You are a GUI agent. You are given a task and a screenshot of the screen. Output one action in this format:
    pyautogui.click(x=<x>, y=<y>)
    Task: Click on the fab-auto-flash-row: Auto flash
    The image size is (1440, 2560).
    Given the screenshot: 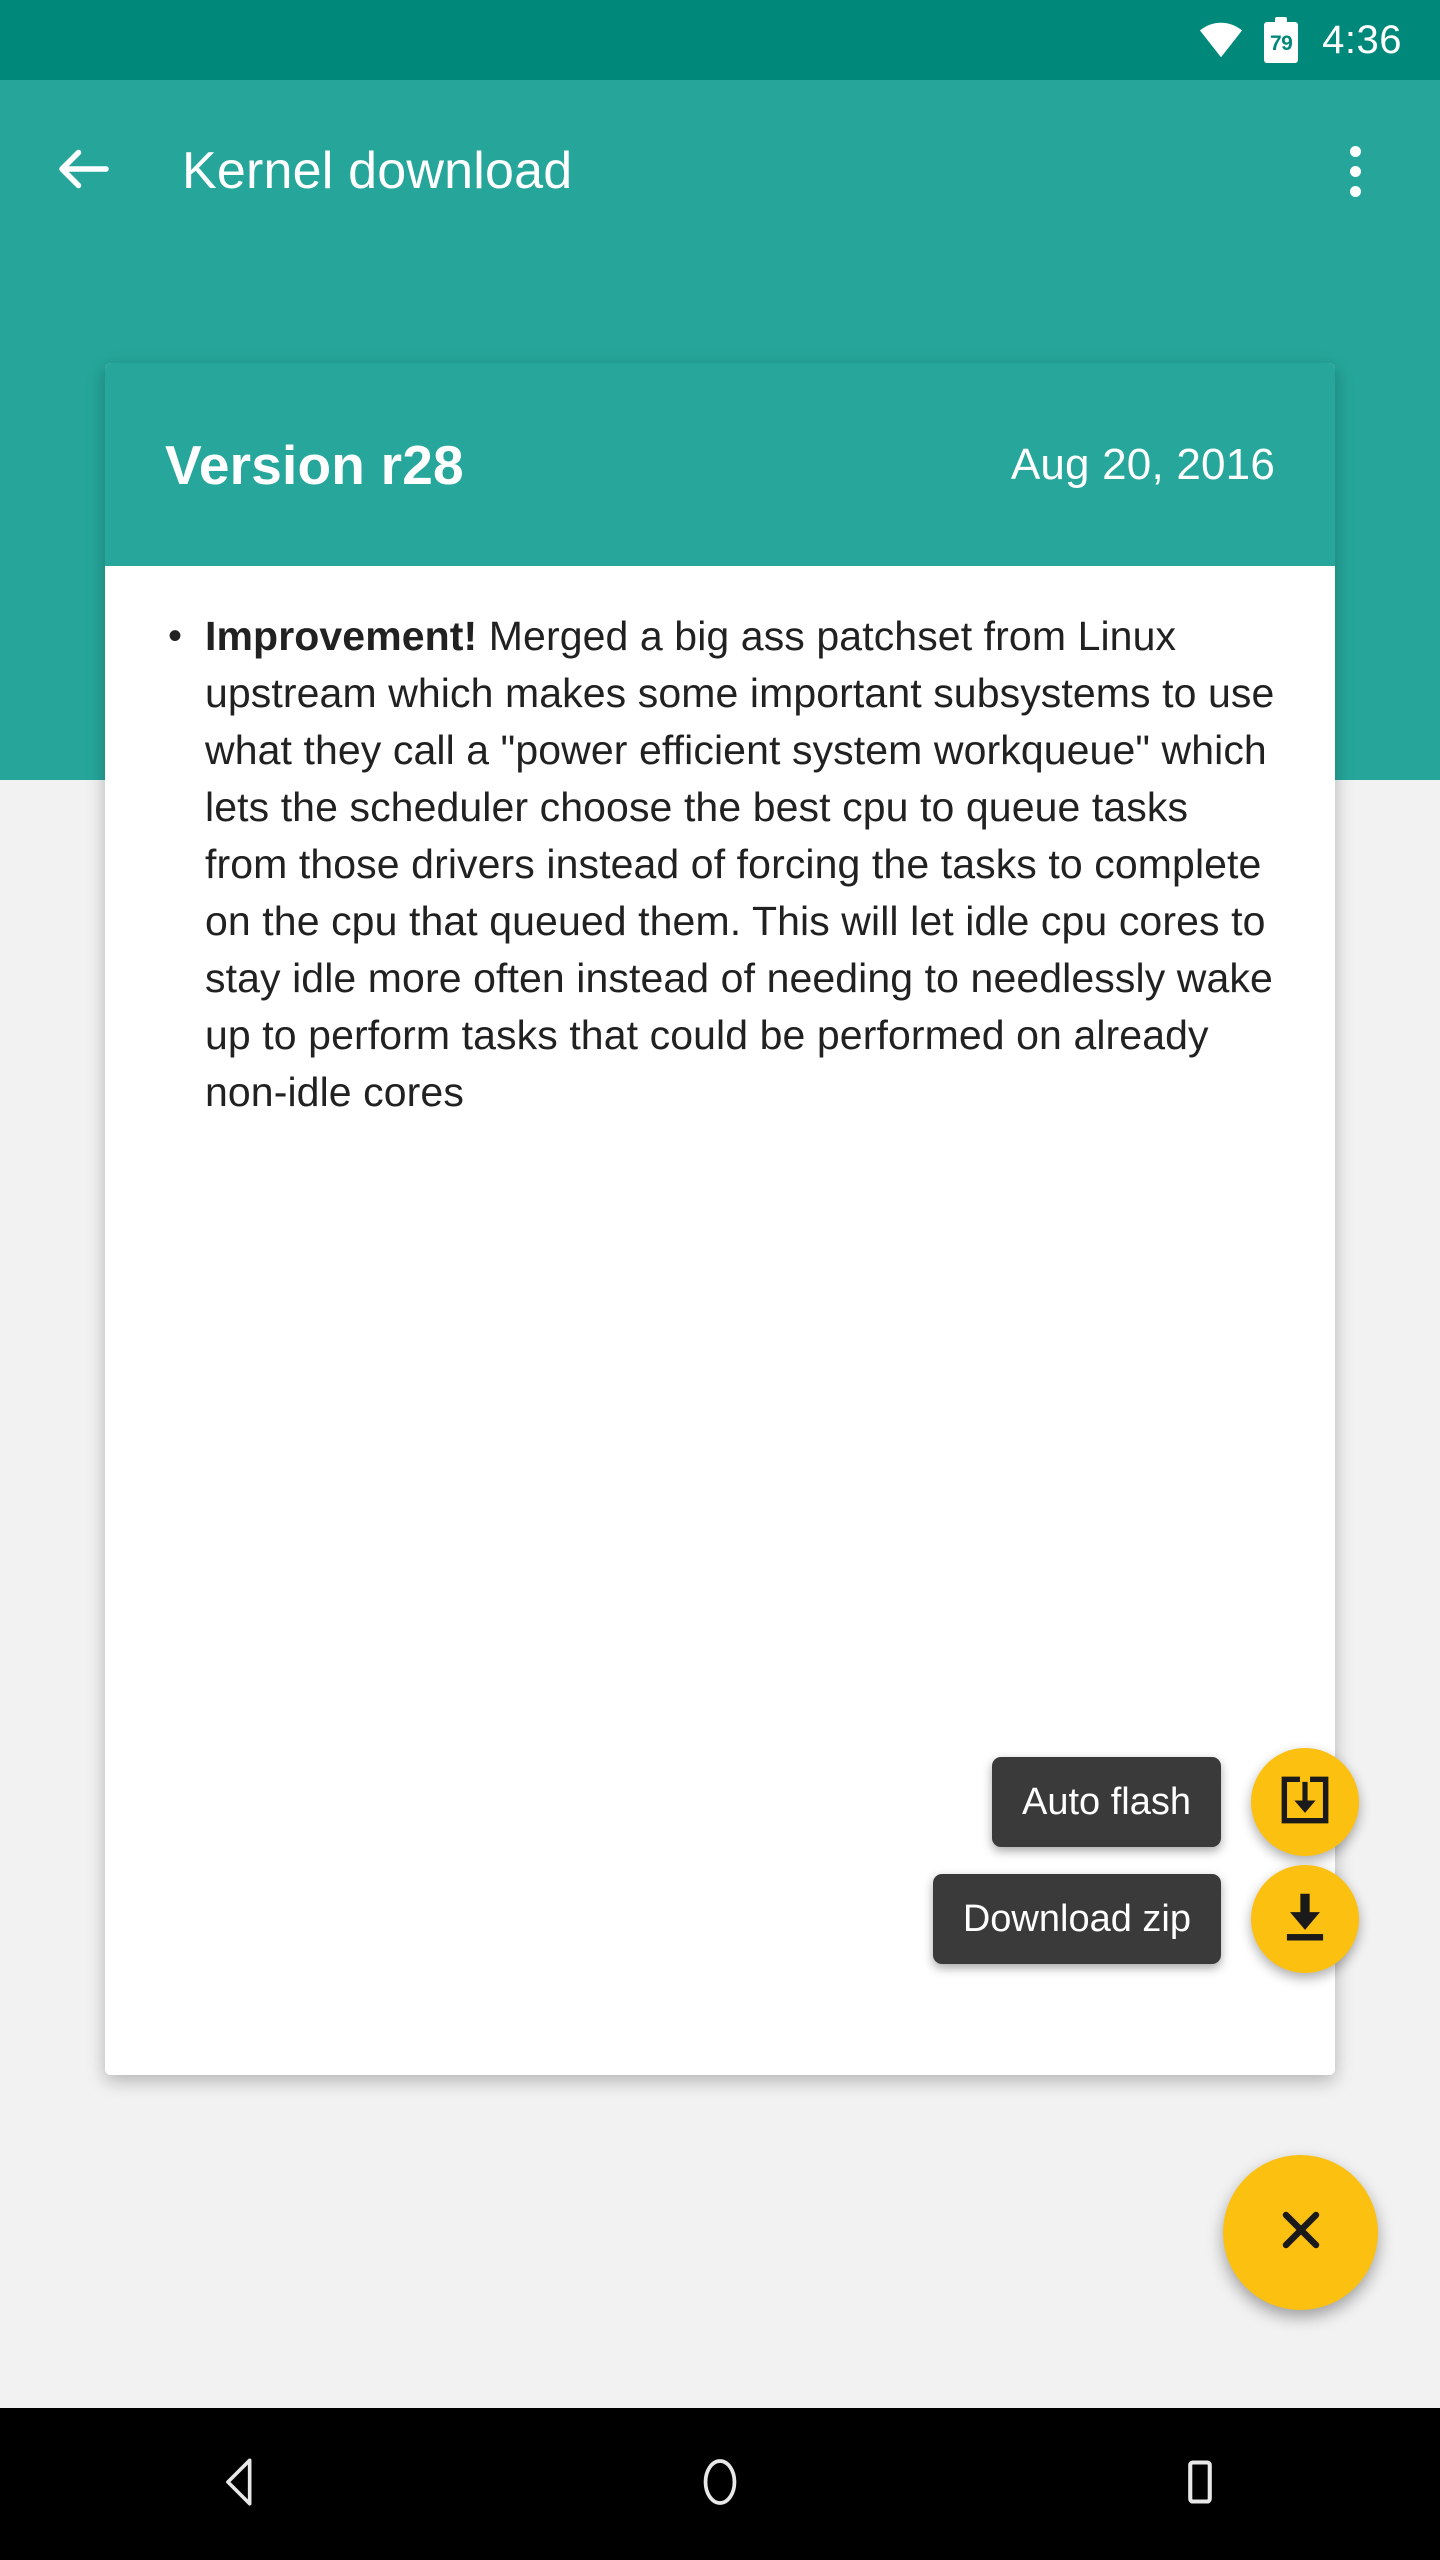 What is the action you would take?
    pyautogui.click(x=1175, y=1802)
    